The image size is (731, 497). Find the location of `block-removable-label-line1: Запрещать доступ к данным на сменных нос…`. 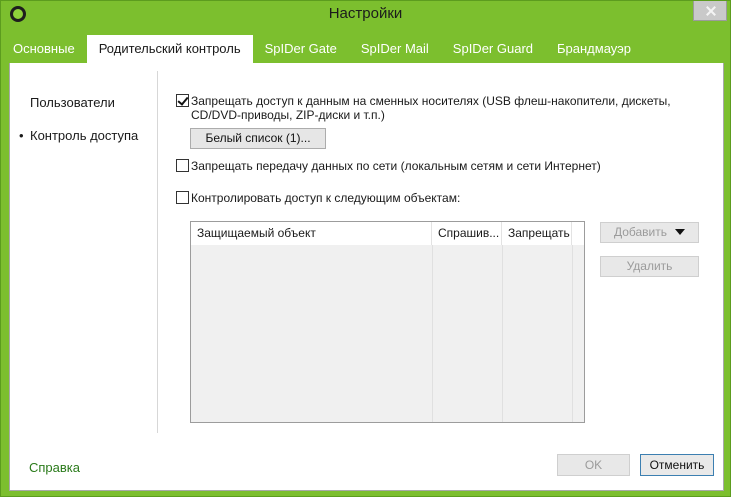

block-removable-label-line1: Запрещать доступ к данным на сменных нос… is located at coordinates (431, 101).